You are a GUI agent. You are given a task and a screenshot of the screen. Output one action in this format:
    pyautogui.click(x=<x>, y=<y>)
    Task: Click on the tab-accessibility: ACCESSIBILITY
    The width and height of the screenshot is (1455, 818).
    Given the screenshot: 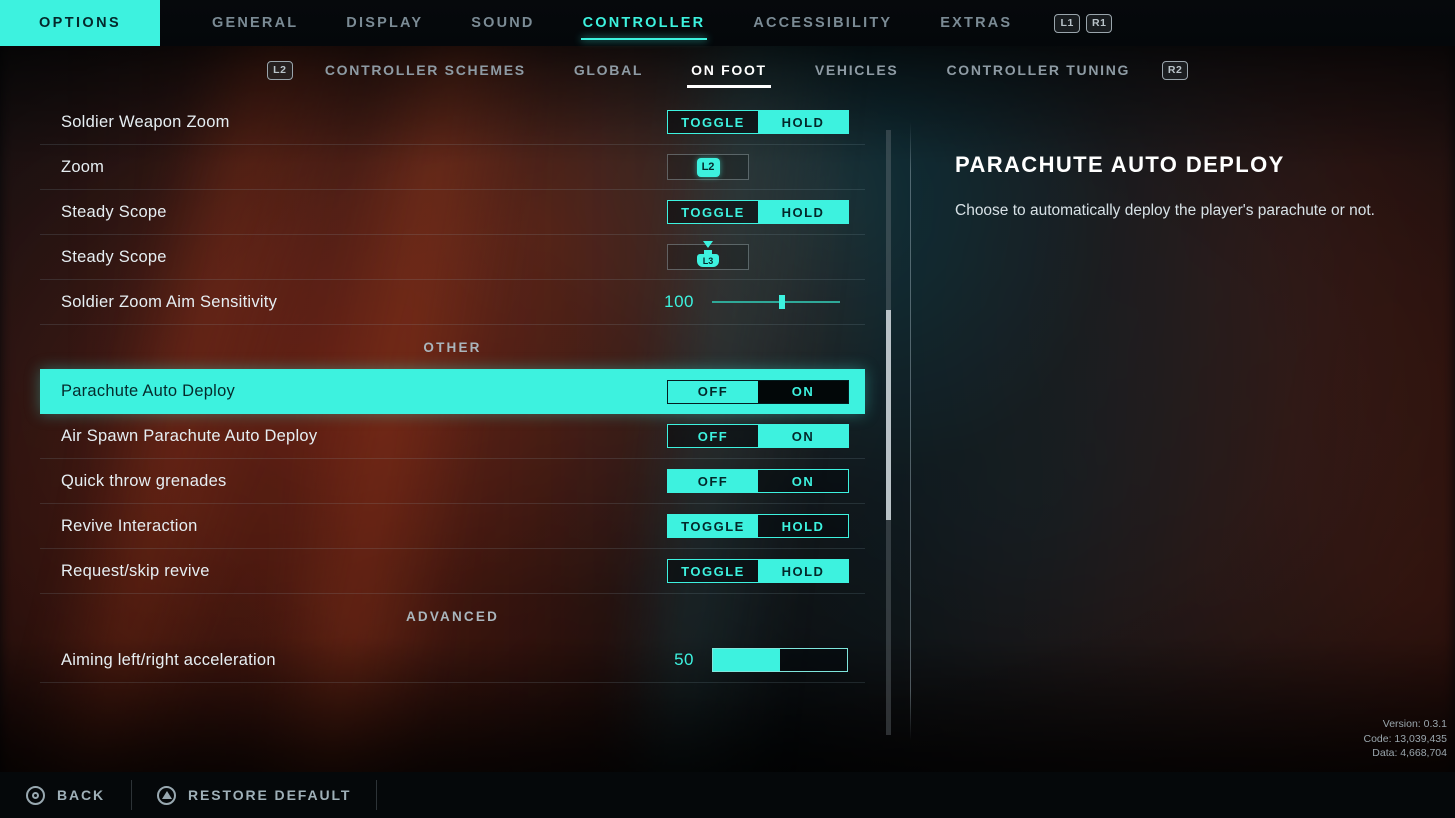 What is the action you would take?
    pyautogui.click(x=822, y=23)
    